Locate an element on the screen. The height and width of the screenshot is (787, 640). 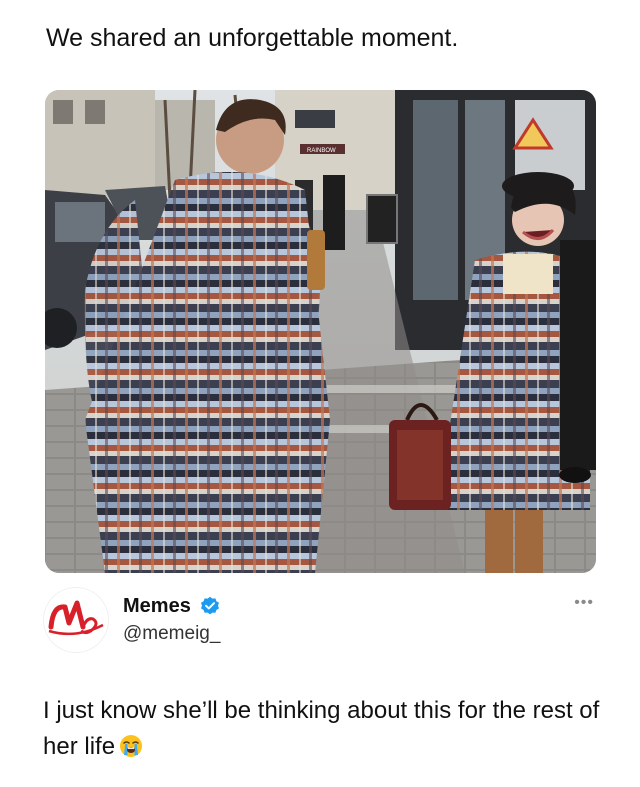
verified-badge-icon is located at coordinates (210, 606).